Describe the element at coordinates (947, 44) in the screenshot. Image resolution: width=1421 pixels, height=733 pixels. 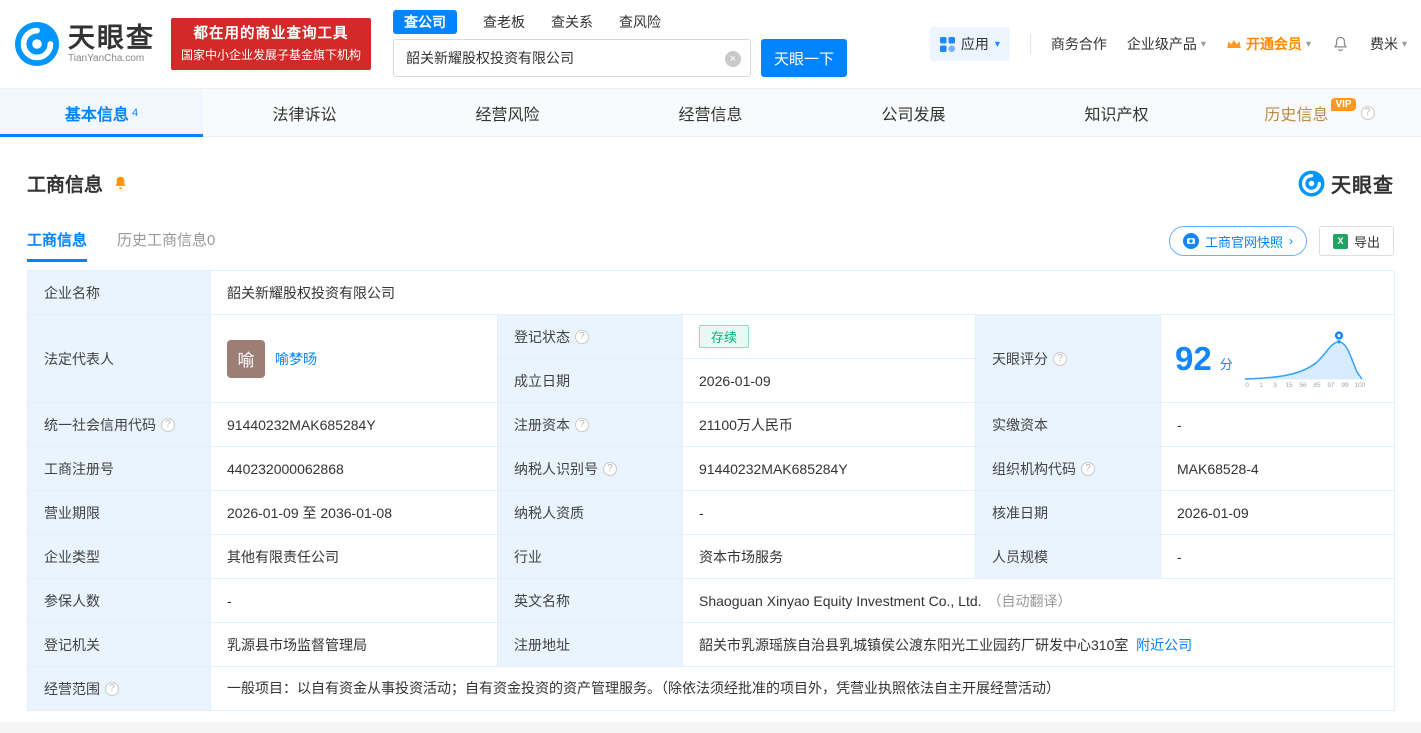
I see `apps-grid-icon` at that location.